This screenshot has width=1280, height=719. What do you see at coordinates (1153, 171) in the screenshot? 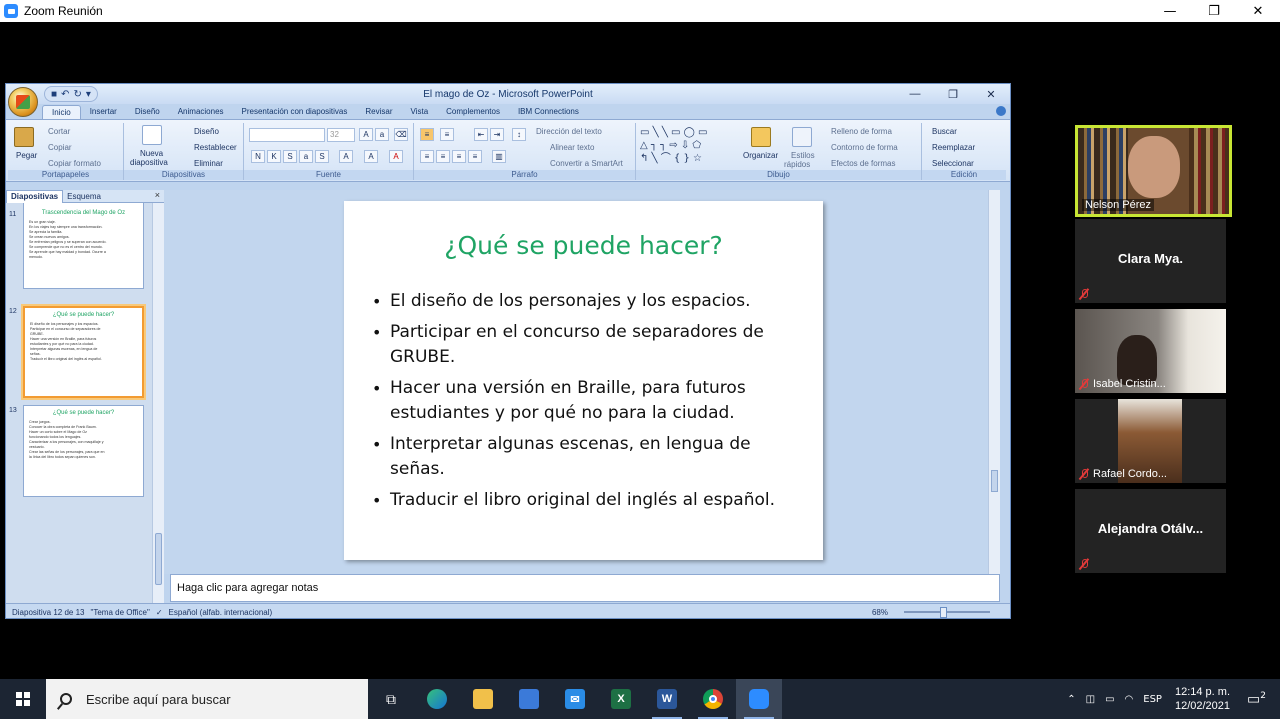
I see `participant-tile-active: Nelson Pérez` at bounding box center [1153, 171].